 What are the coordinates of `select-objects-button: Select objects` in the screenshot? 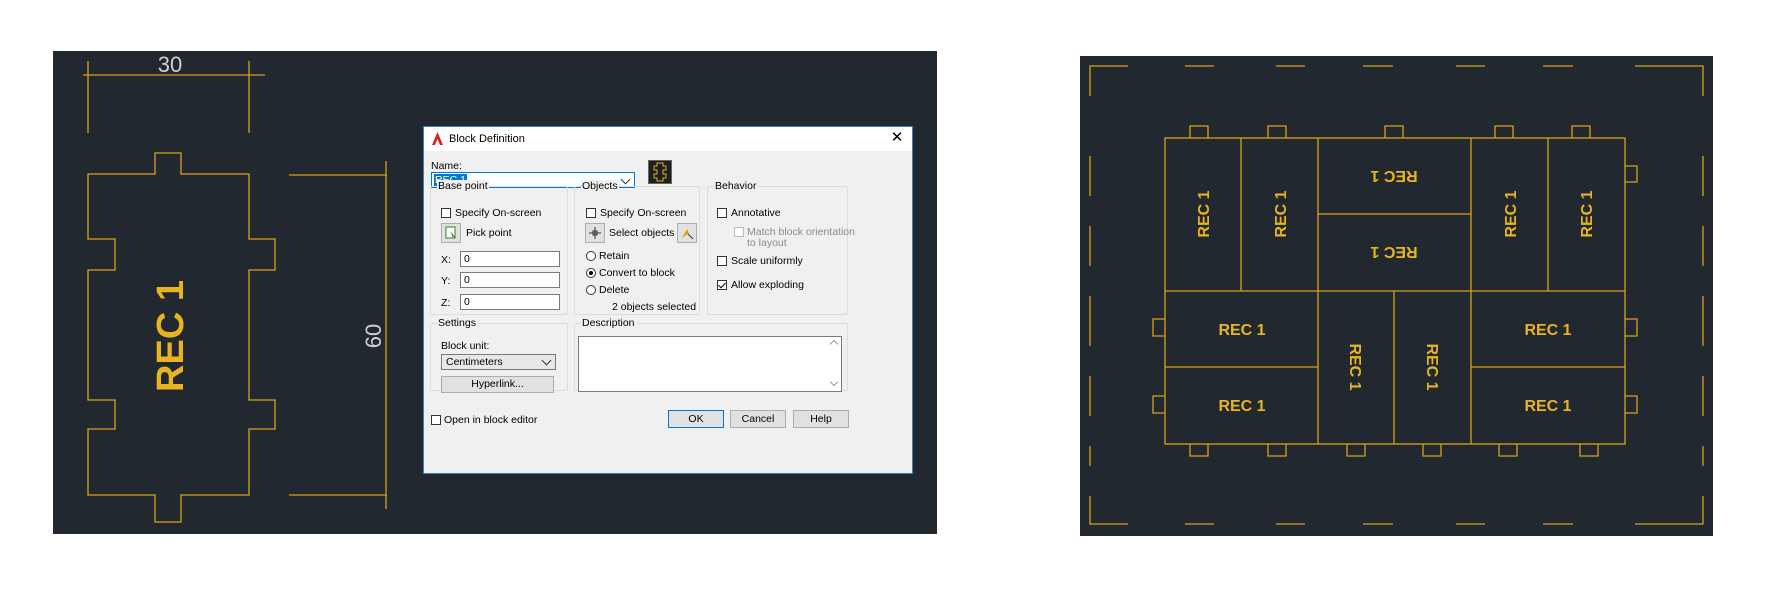 It's located at (641, 233).